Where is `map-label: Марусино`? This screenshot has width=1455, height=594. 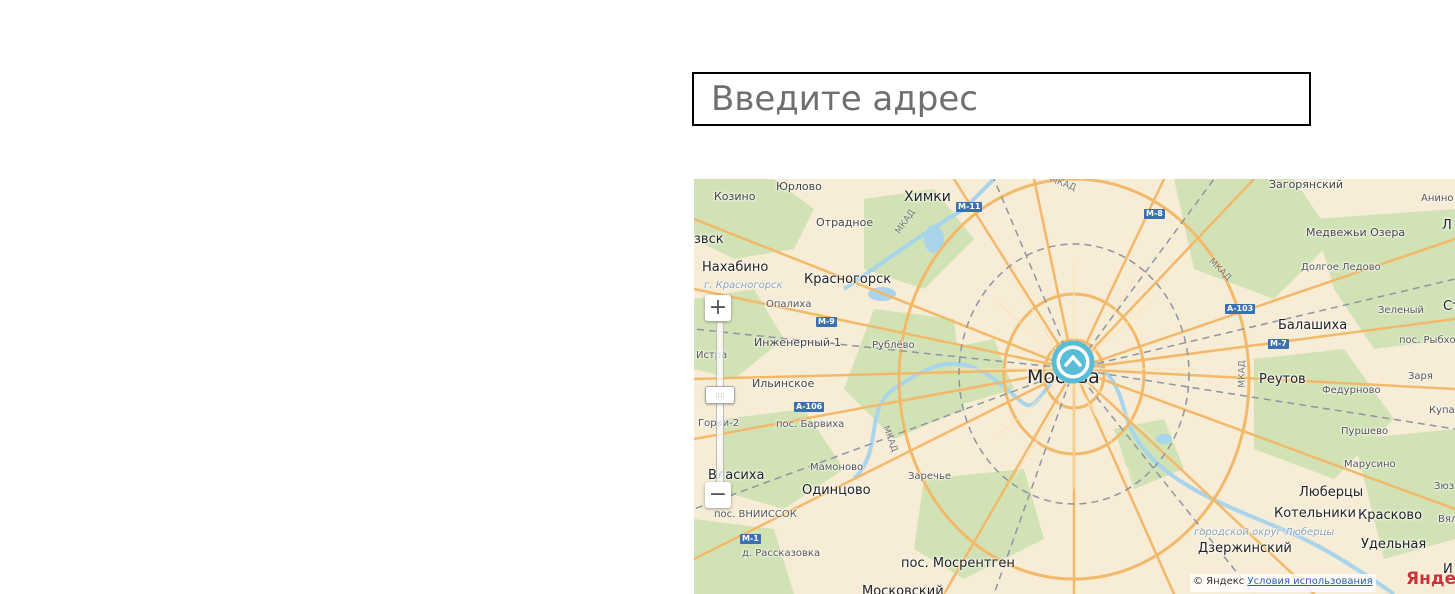 map-label: Марусино is located at coordinates (1370, 464).